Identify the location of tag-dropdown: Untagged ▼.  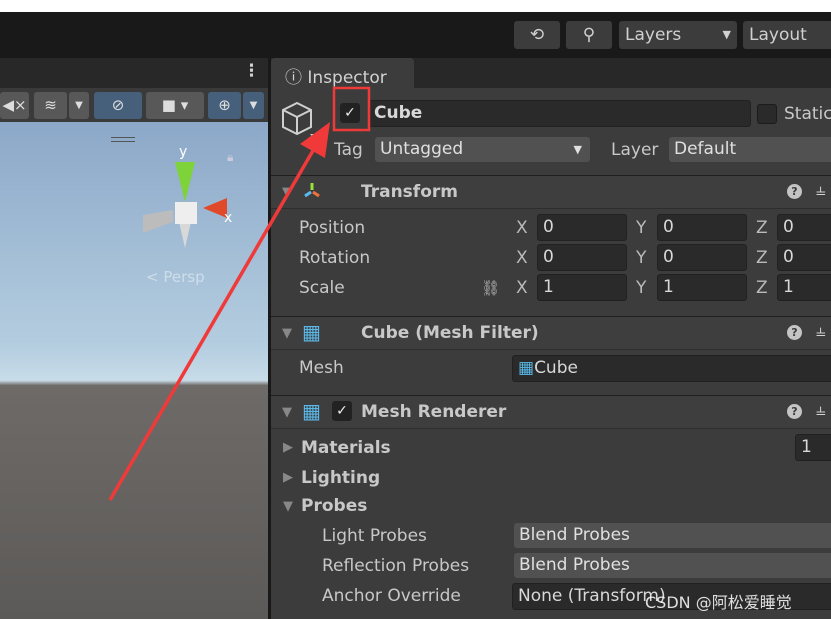
(482, 149).